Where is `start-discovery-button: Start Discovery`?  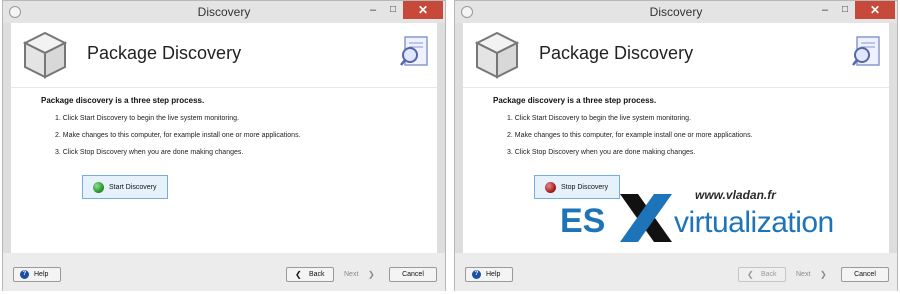 start-discovery-button: Start Discovery is located at coordinates (125, 187).